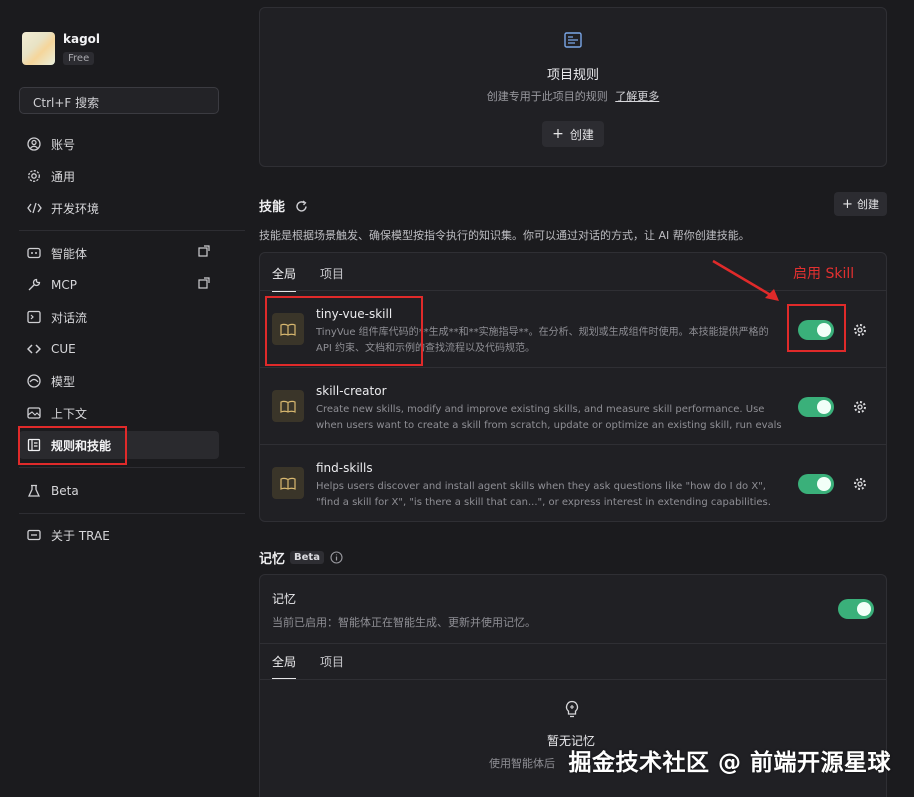  Describe the element at coordinates (38, 48) in the screenshot. I see `avatar` at that location.